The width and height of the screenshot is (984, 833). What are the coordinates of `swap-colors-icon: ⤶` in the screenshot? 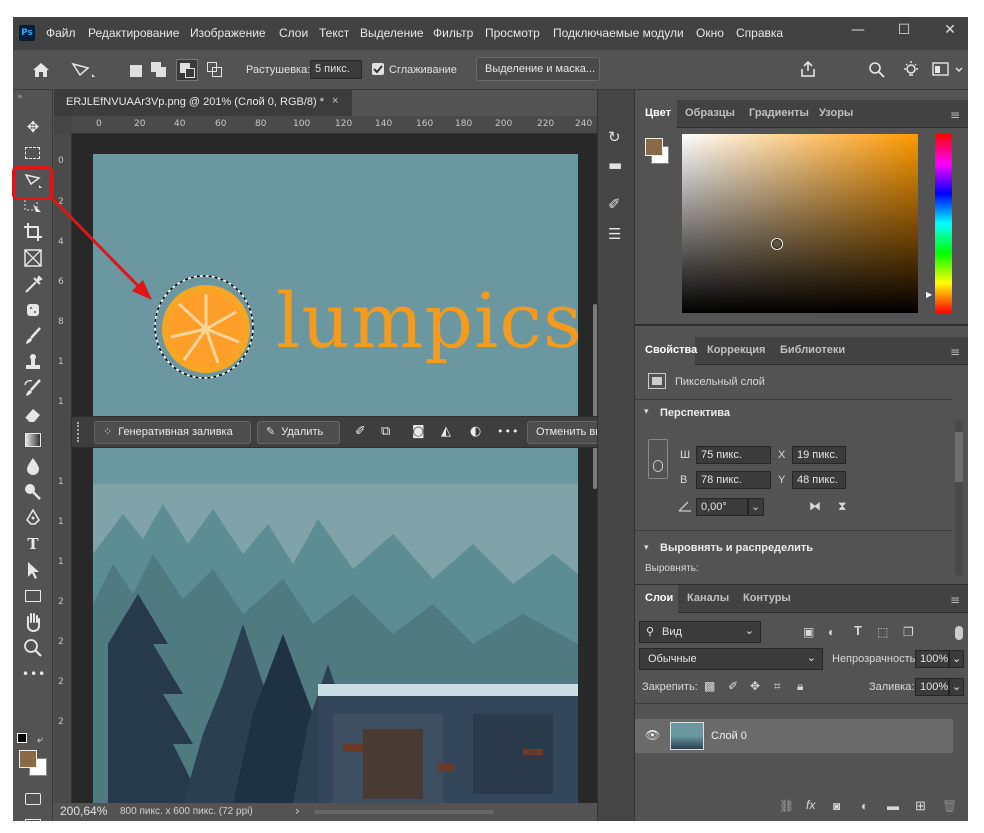 It's located at (40, 740).